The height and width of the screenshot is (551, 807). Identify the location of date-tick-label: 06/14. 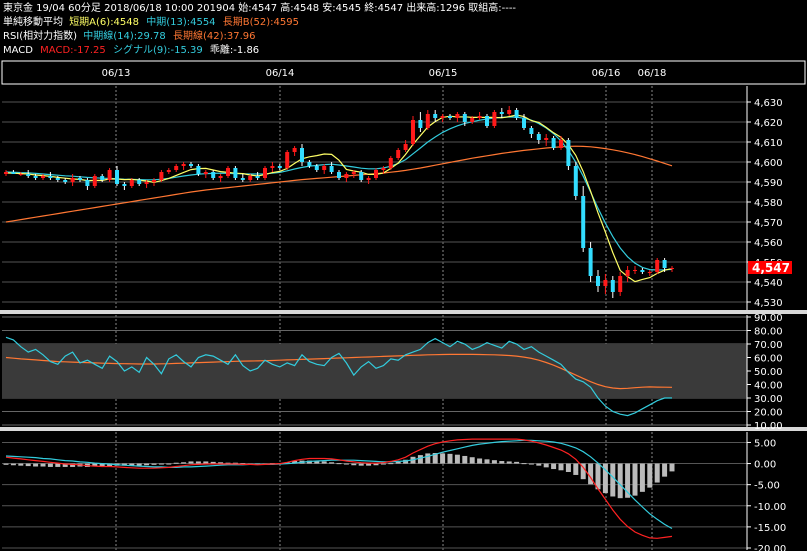
(280, 73).